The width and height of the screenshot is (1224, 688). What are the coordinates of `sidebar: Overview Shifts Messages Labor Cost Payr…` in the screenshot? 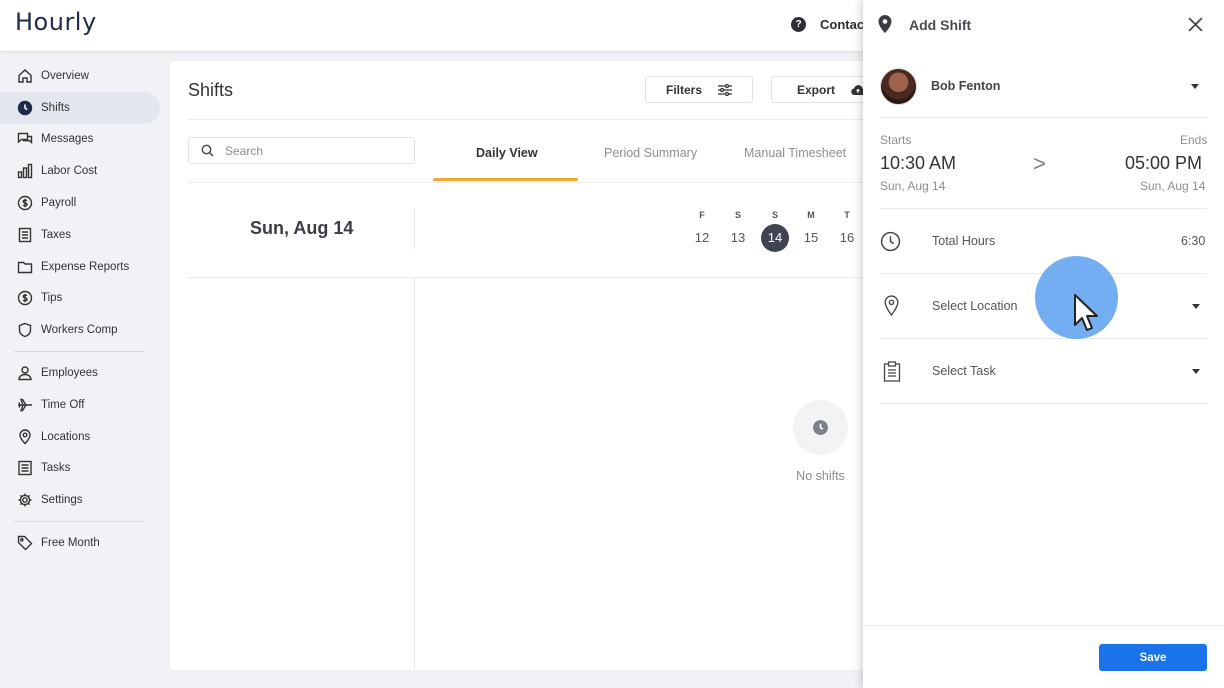 It's located at (85, 309).